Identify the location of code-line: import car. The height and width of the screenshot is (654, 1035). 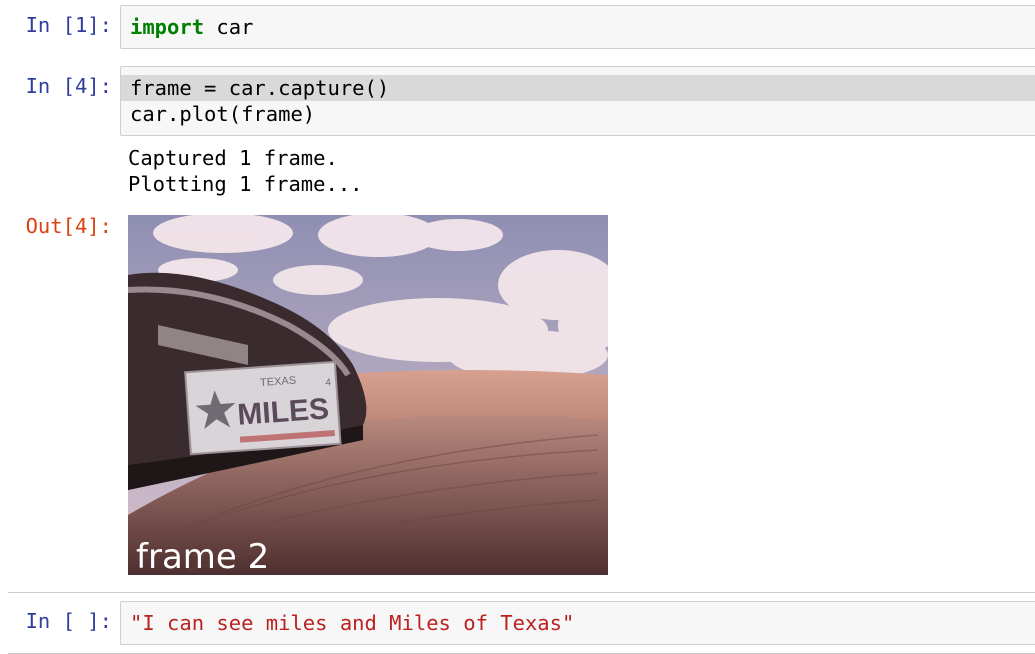
(578, 27).